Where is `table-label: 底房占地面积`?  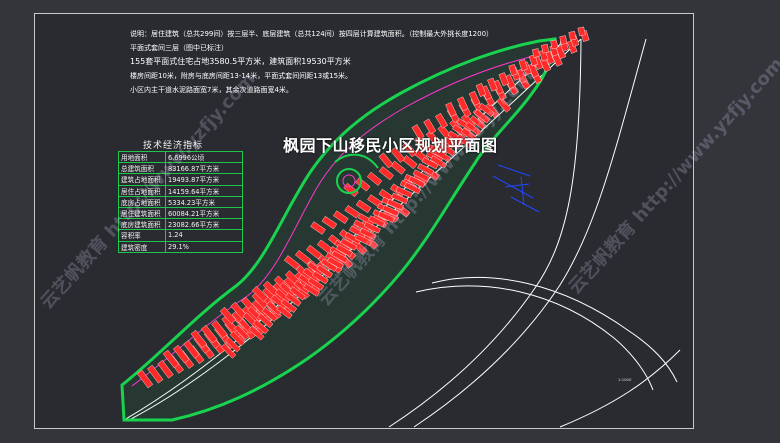 table-label: 底房占地面积 is located at coordinates (142, 201).